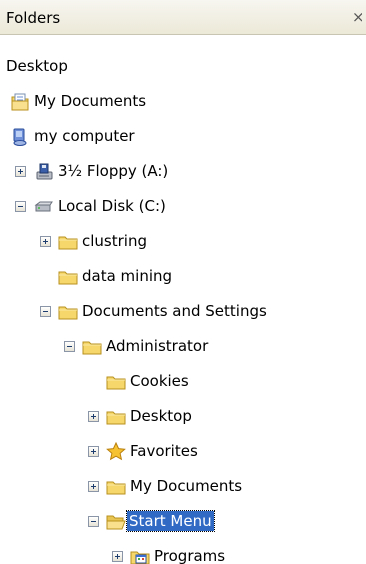  What do you see at coordinates (127, 276) in the screenshot?
I see `tree-item-label: data mining` at bounding box center [127, 276].